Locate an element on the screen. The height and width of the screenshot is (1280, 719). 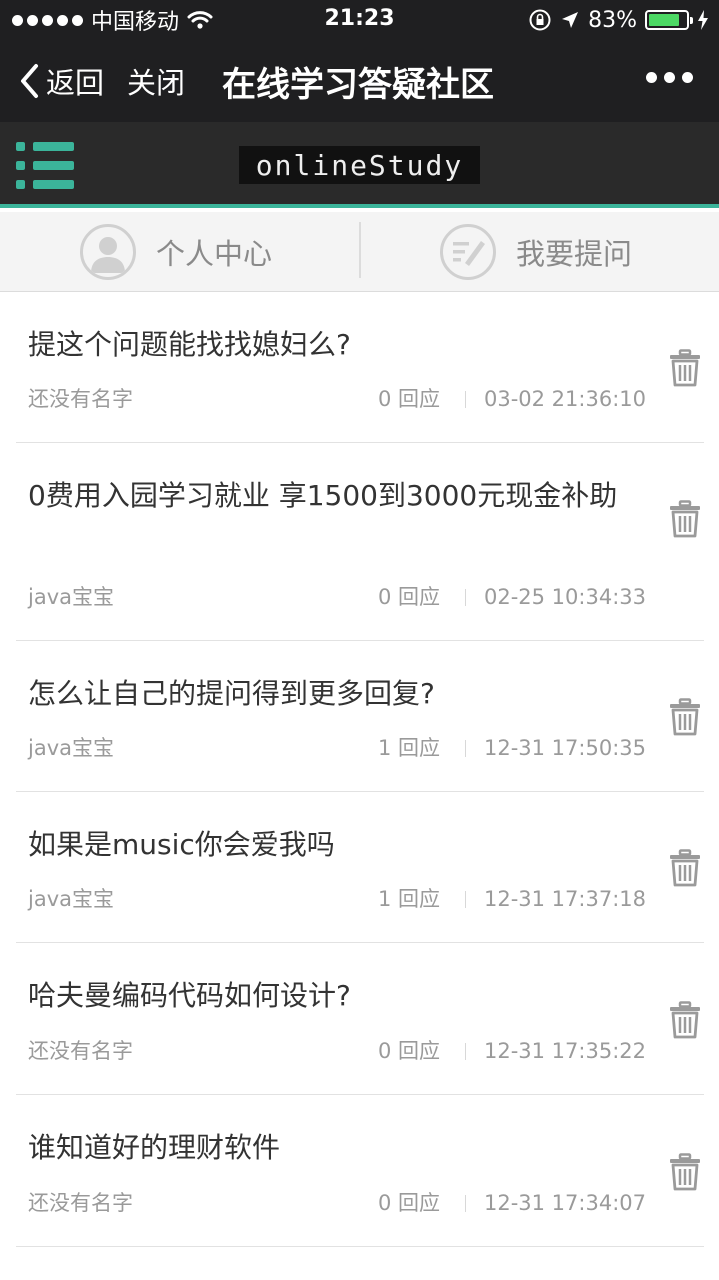
post-title: 谁知道好的理财软件 is located at coordinates (154, 1147).